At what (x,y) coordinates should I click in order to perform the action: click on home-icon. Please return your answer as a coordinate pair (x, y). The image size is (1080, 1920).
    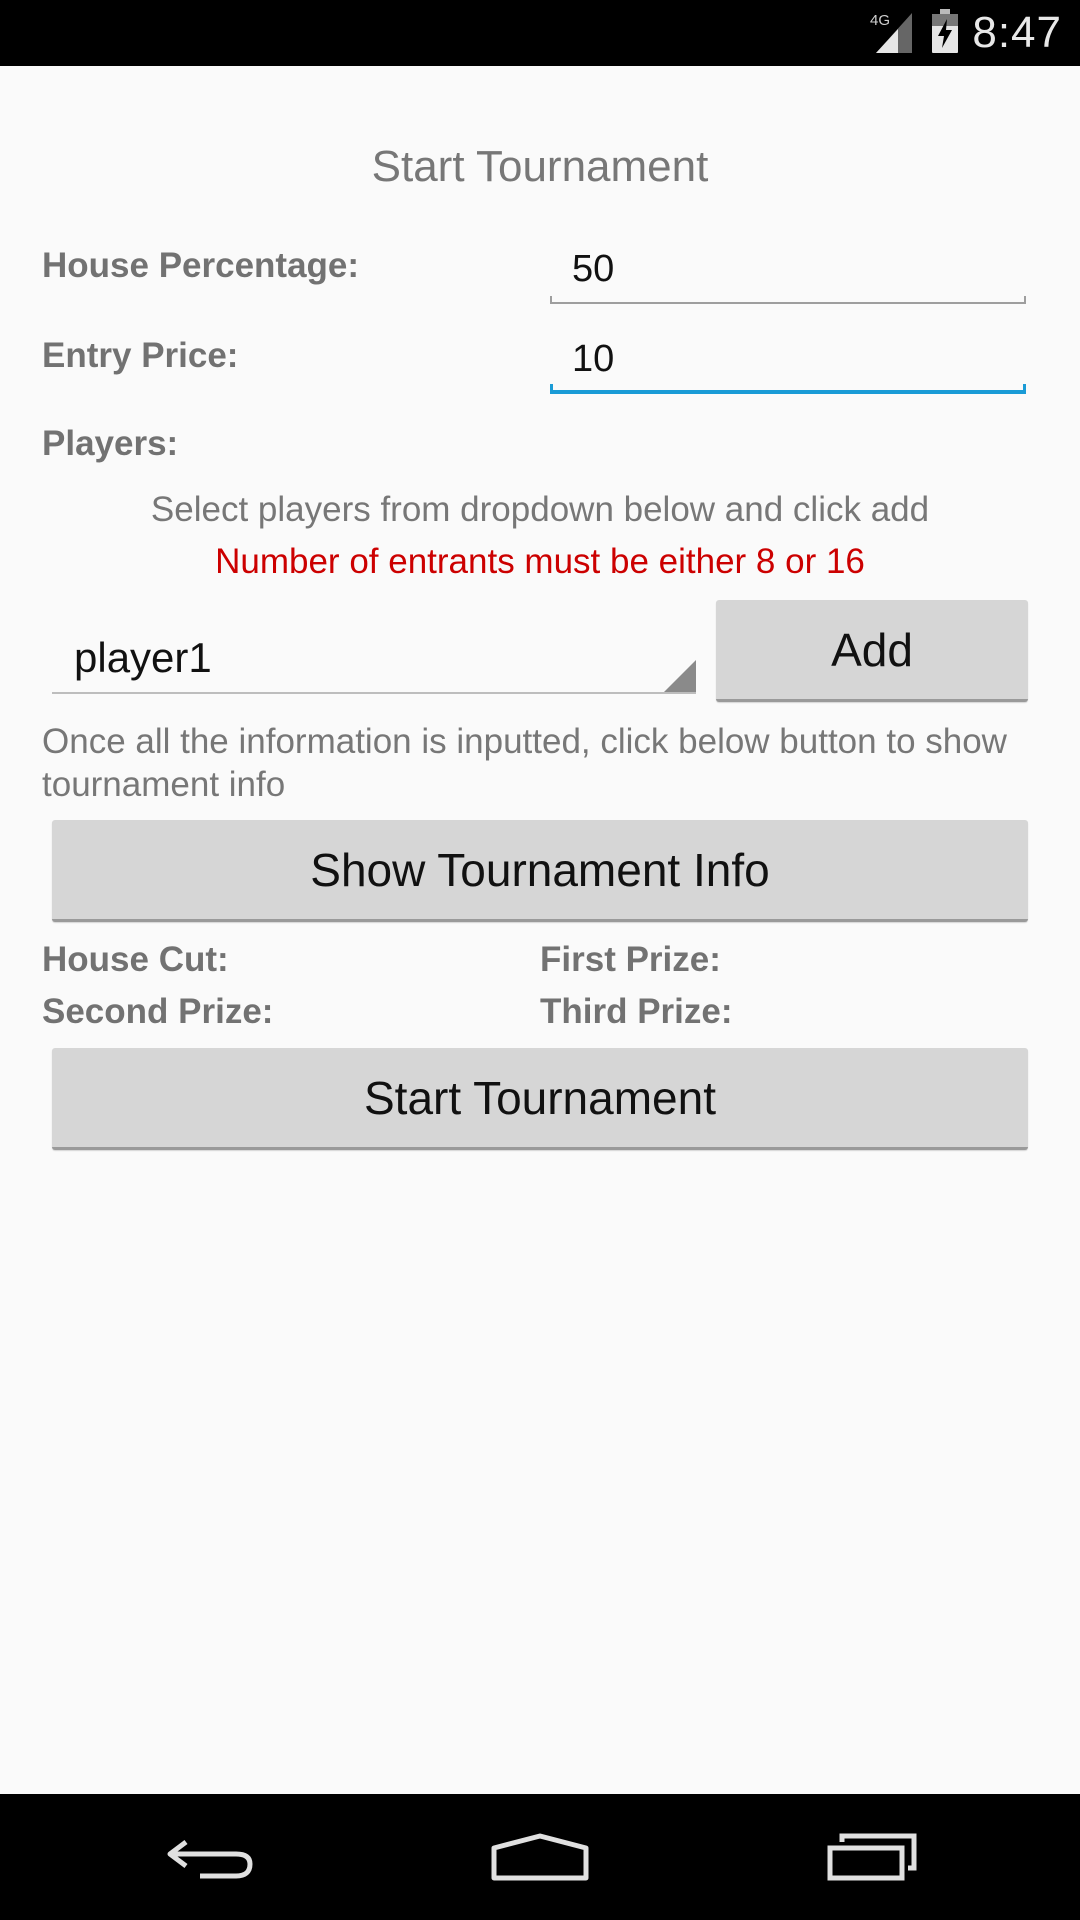
    Looking at the image, I should click on (540, 1857).